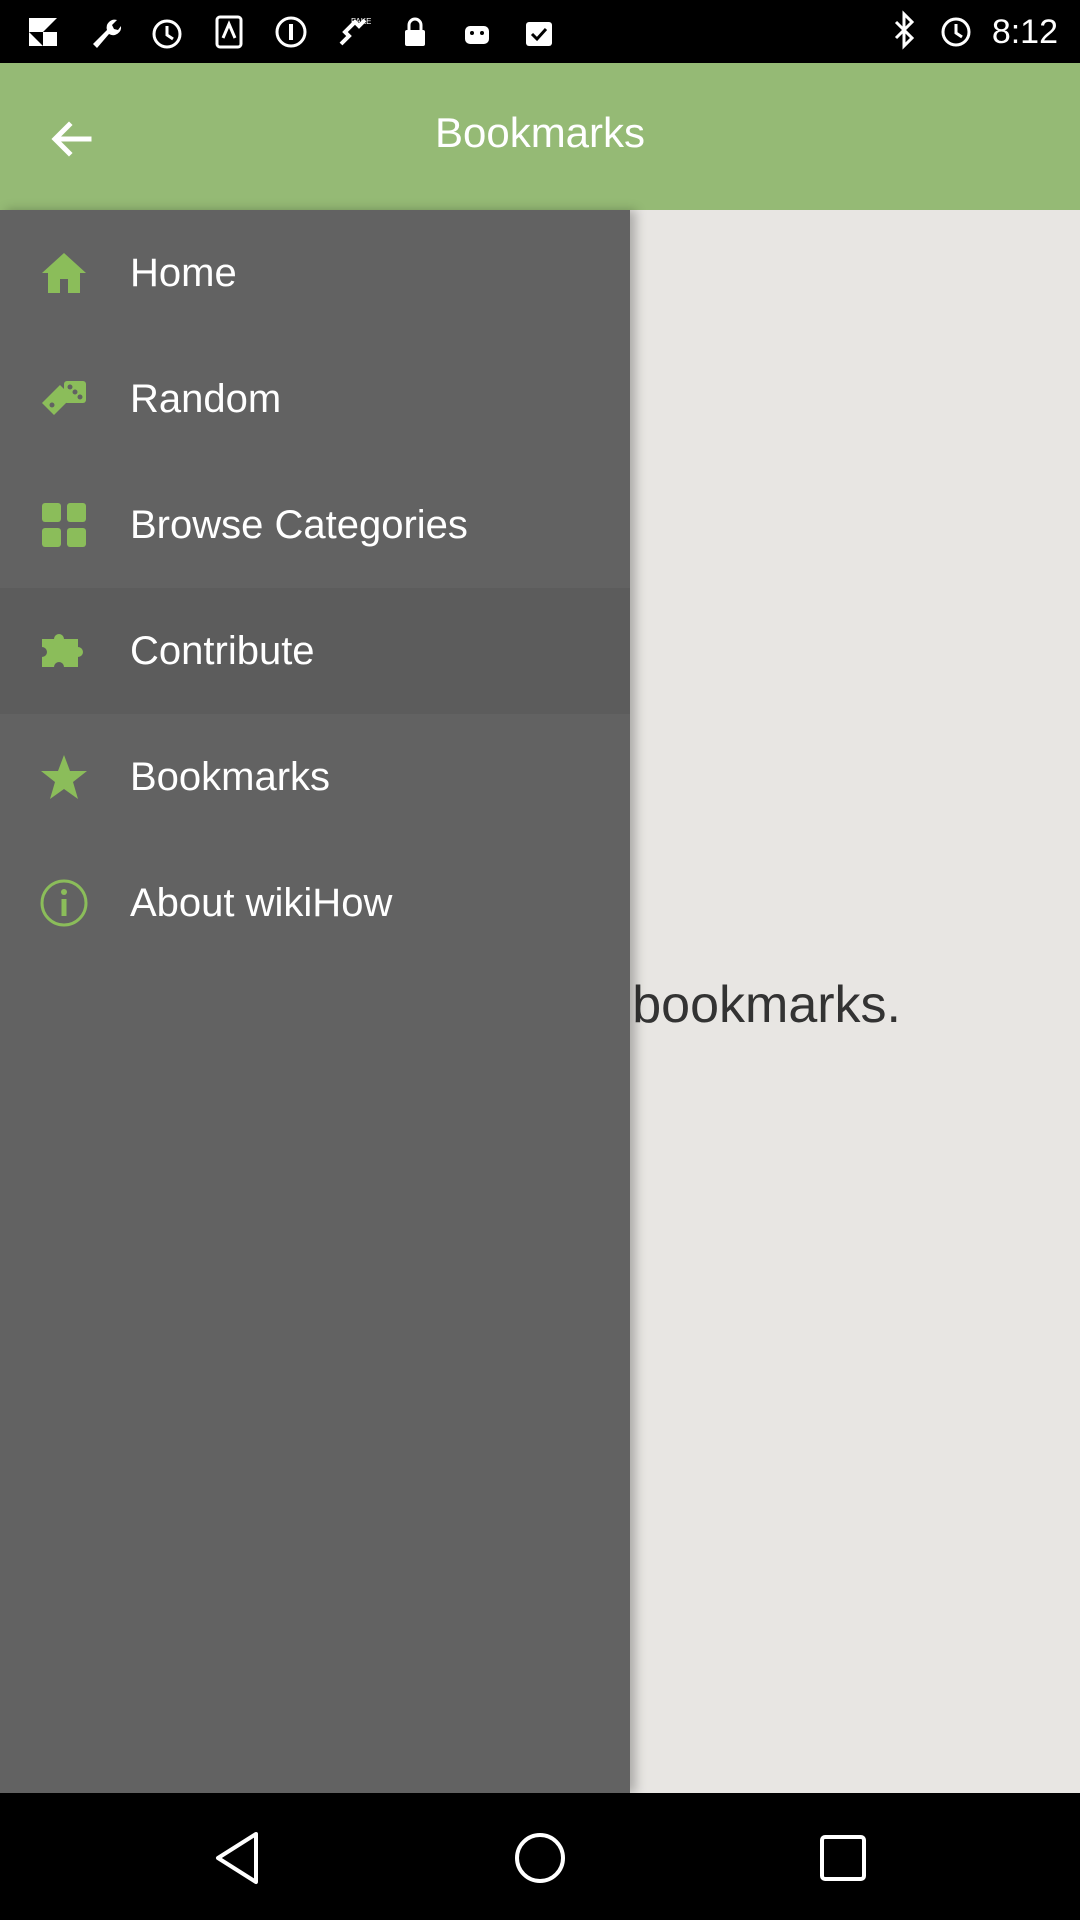  Describe the element at coordinates (64, 399) in the screenshot. I see `dice-icon` at that location.